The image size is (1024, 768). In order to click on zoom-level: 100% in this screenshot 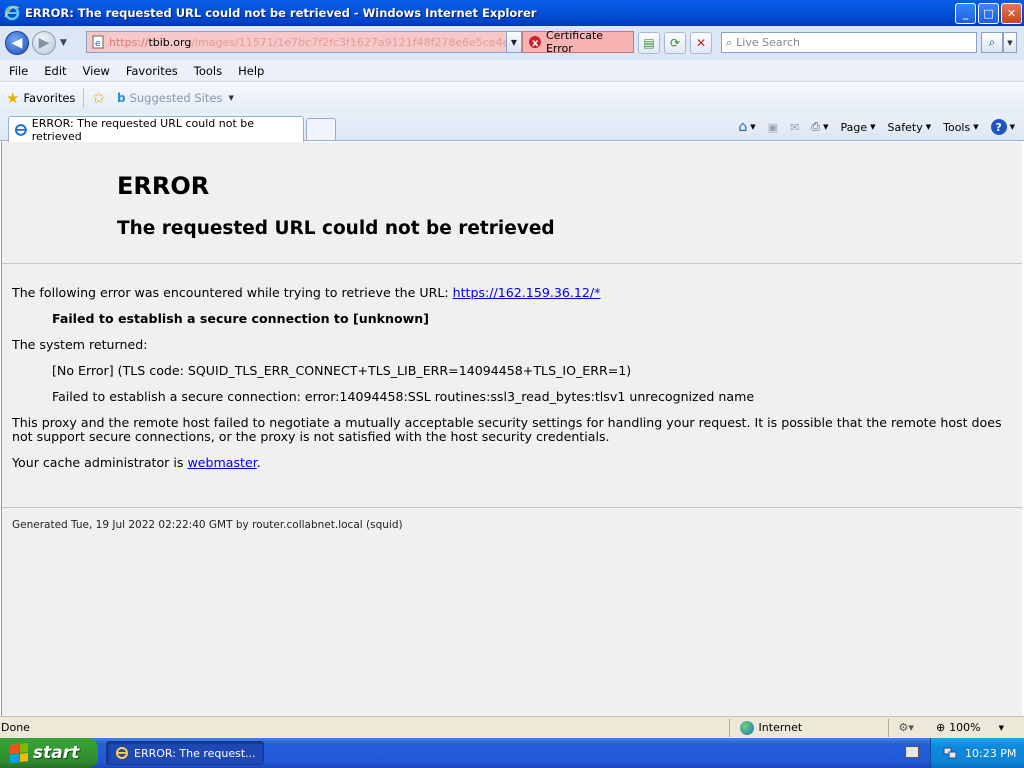, I will do `click(965, 727)`.